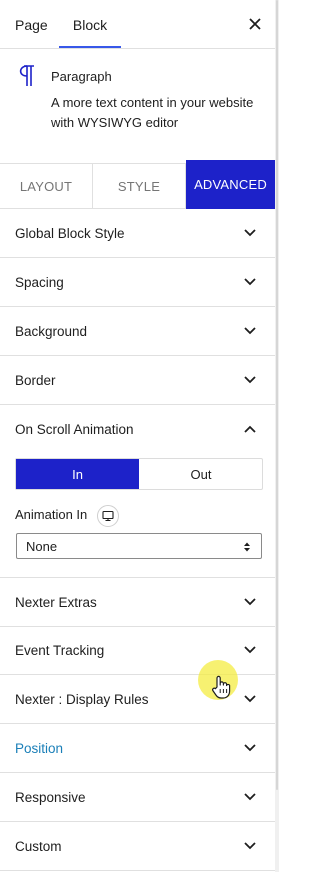 Image resolution: width=320 pixels, height=872 pixels. I want to click on section-on-scroll-animation: On Scroll Animation, so click(137, 429).